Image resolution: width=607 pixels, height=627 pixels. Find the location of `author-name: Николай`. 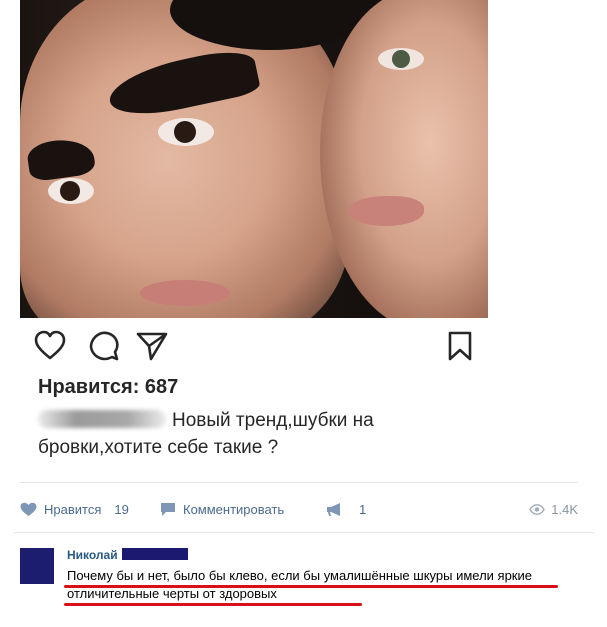

author-name: Николай is located at coordinates (92, 555).